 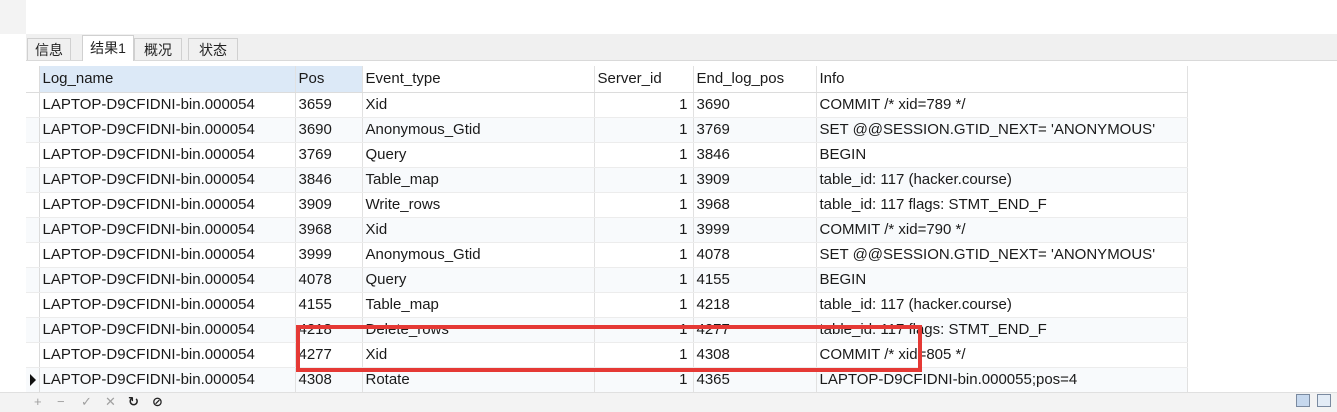 What do you see at coordinates (668, 402) in the screenshot?
I see `grid-toolbar: + − ✓ ✕ ↻ ⊘` at bounding box center [668, 402].